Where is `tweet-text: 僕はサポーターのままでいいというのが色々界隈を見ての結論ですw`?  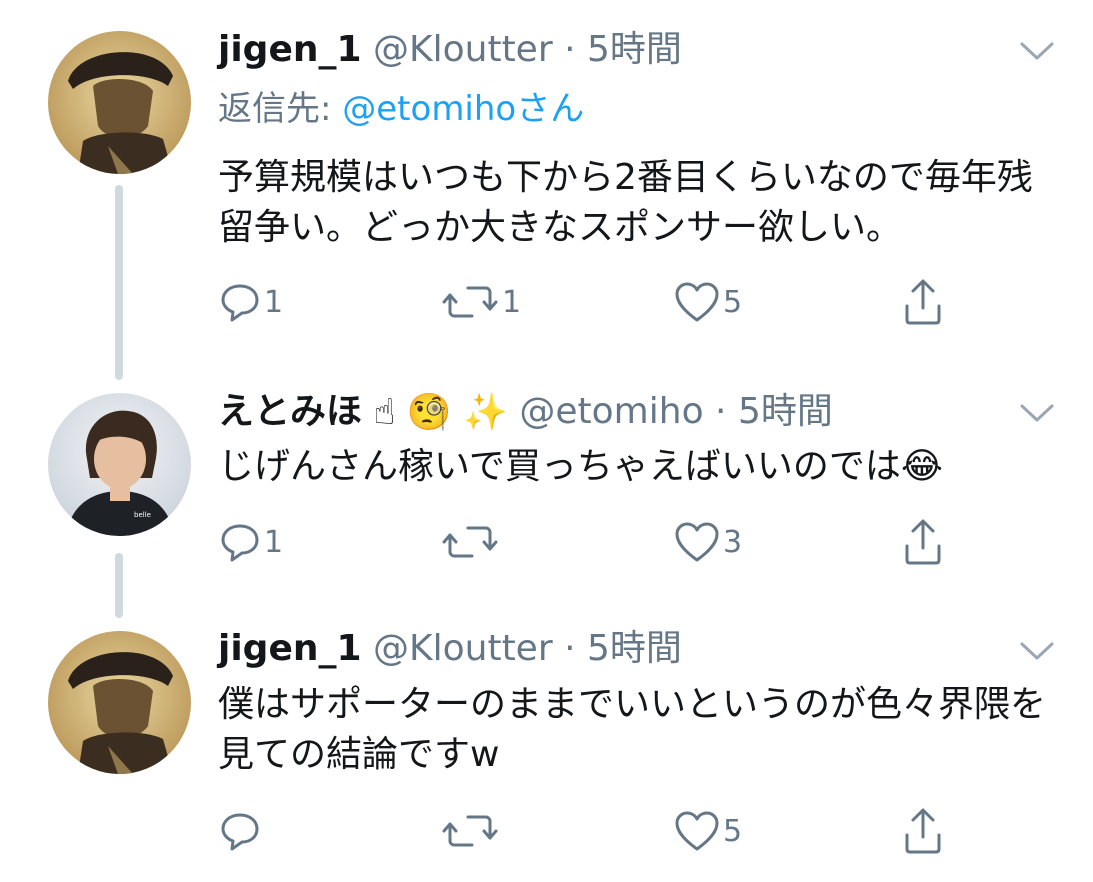
tweet-text: 僕はサポーターのままでいいというのが色々界隈を見ての結論ですw is located at coordinates (632, 729).